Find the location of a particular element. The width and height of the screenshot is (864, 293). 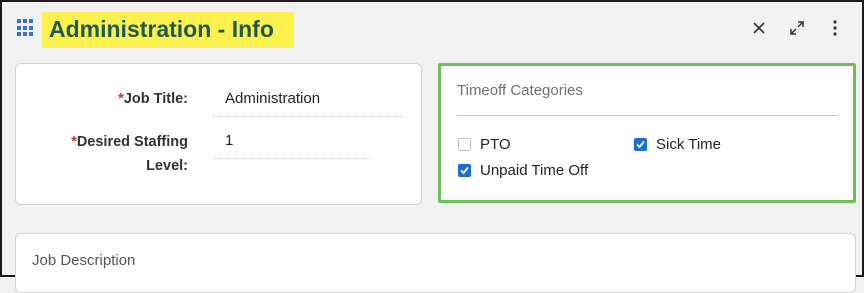

expand-button is located at coordinates (797, 28).